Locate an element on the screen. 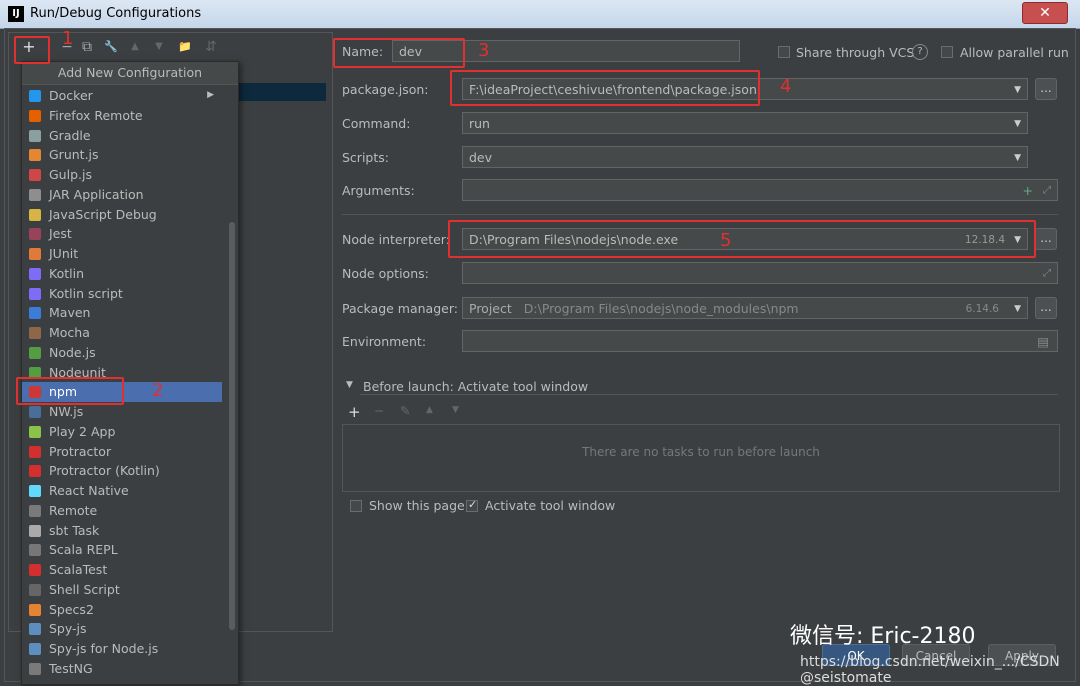 The image size is (1080, 686). activate-tool-window-checkbox is located at coordinates (472, 505).